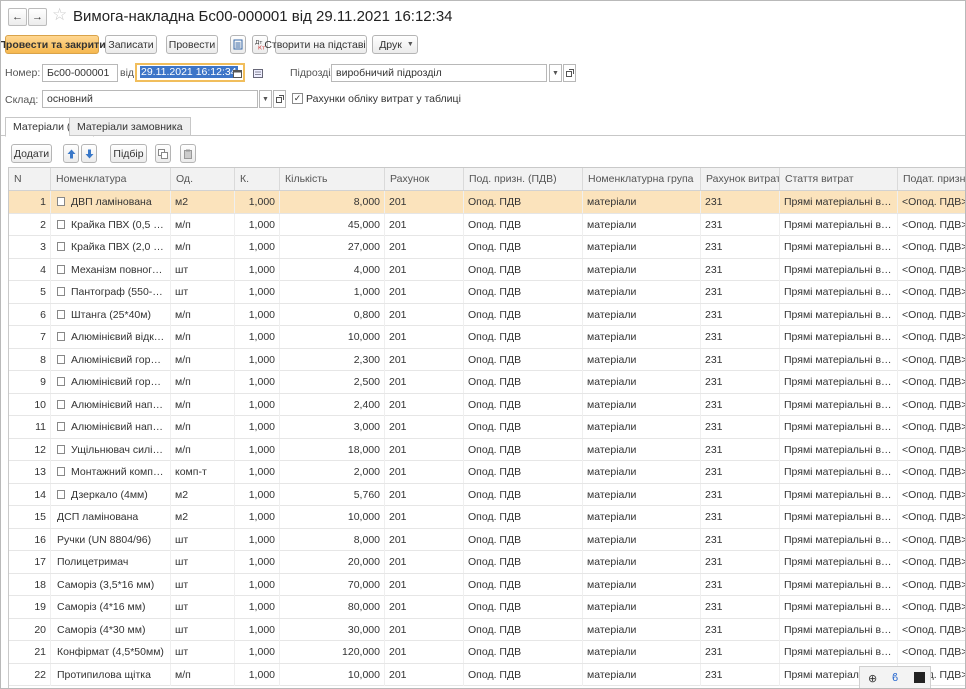 Image resolution: width=966 pixels, height=689 pixels. I want to click on cell-n: 10, so click(30, 404).